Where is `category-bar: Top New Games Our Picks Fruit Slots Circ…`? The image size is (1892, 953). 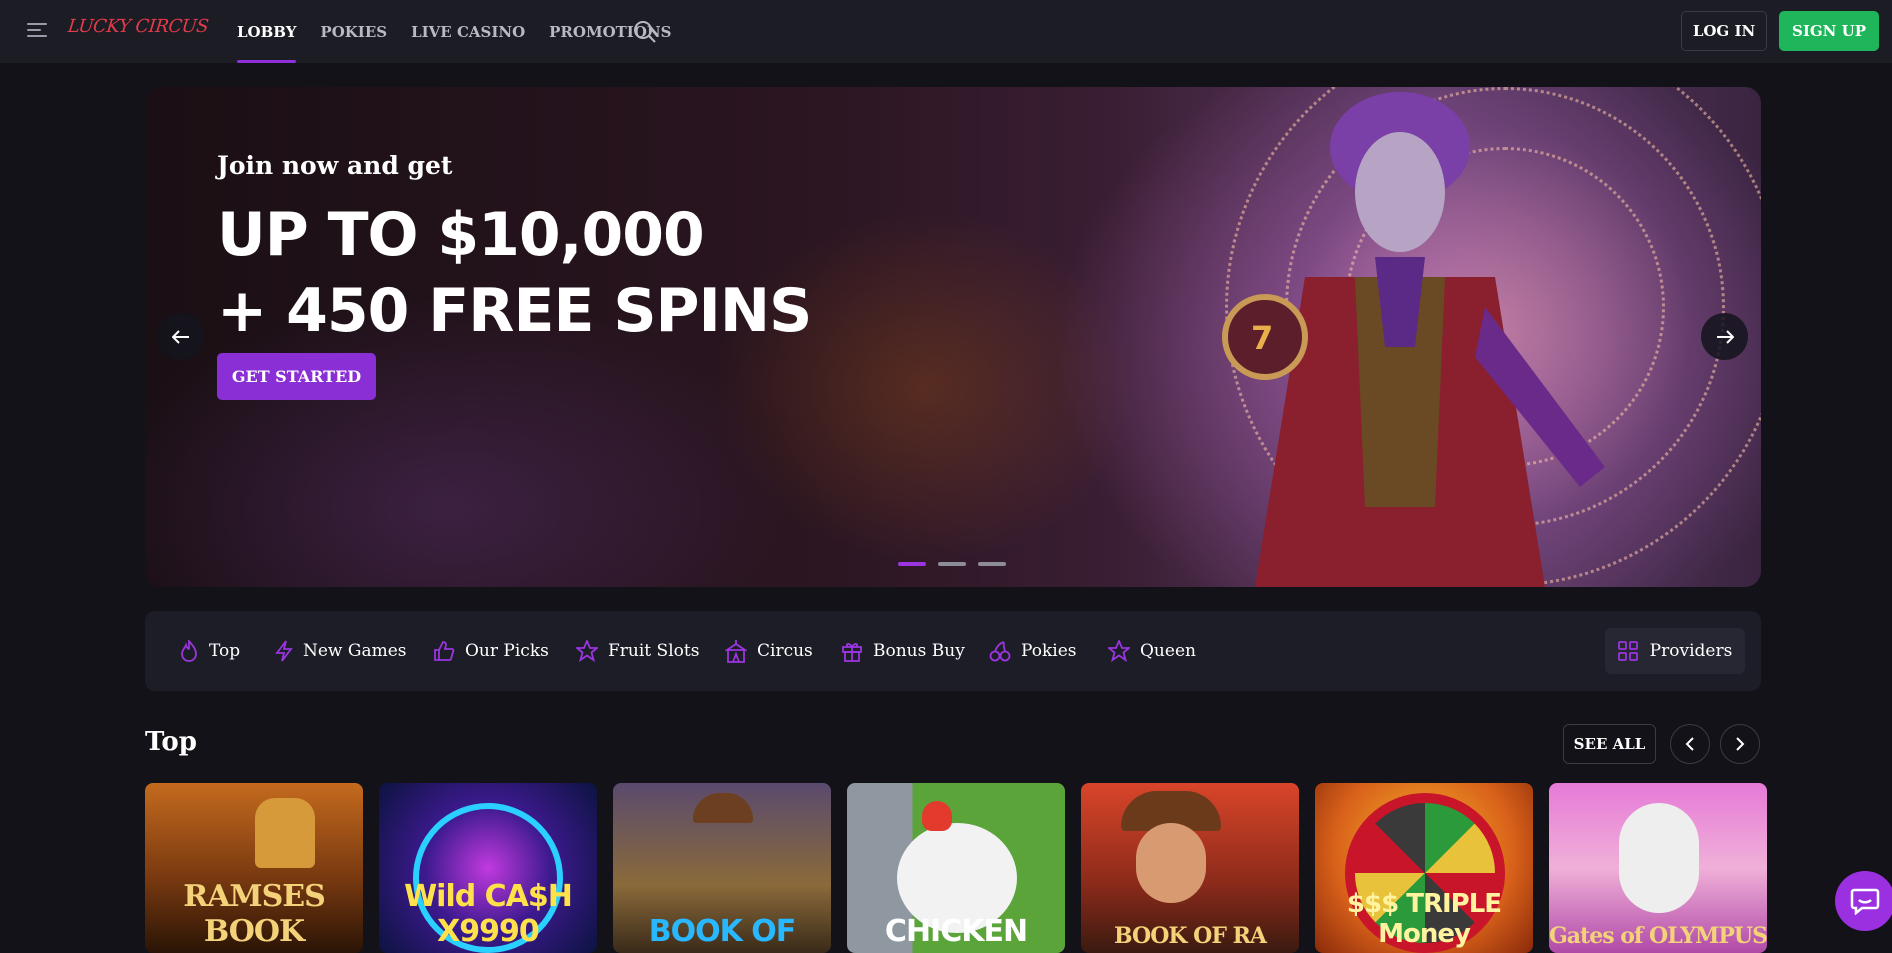 category-bar: Top New Games Our Picks Fruit Slots Circ… is located at coordinates (953, 651).